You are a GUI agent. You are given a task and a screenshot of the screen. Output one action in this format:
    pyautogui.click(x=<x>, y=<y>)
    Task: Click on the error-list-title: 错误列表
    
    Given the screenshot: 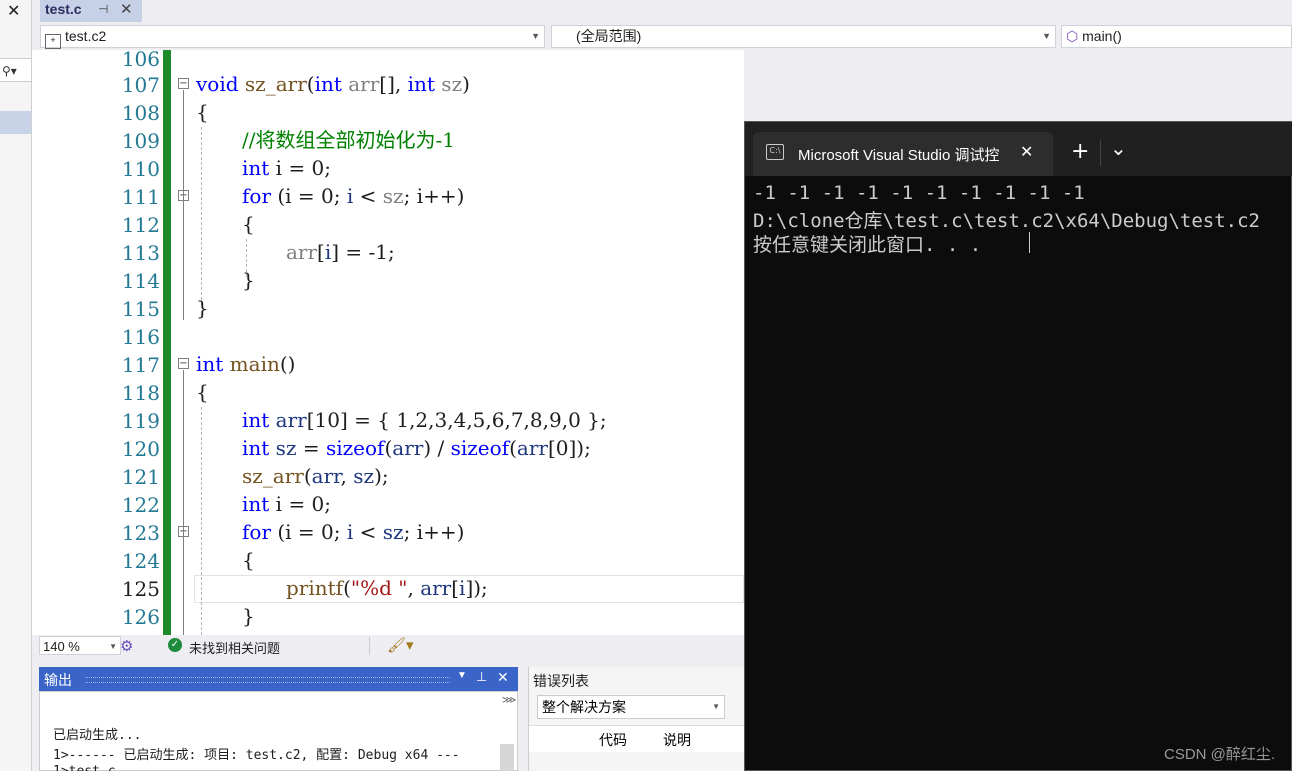 What is the action you would take?
    pyautogui.click(x=561, y=681)
    